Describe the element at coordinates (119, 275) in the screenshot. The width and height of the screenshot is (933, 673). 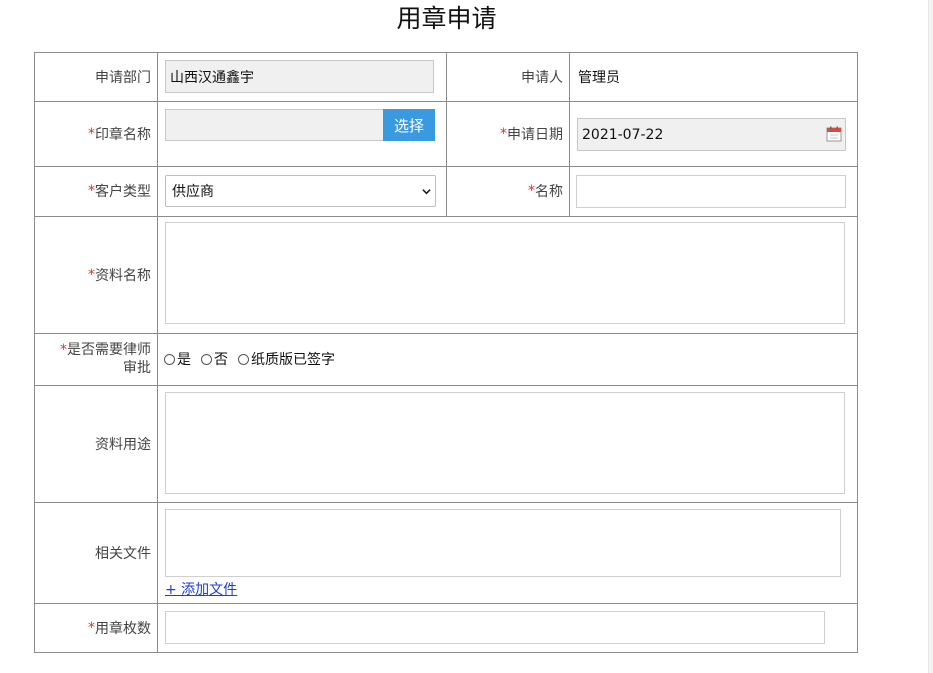
I see `material-name-label: * 资料名称` at that location.